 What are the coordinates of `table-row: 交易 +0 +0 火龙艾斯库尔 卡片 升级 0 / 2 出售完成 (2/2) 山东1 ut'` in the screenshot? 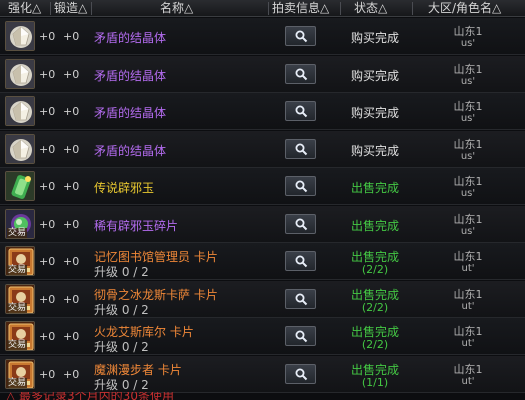 It's located at (262, 336).